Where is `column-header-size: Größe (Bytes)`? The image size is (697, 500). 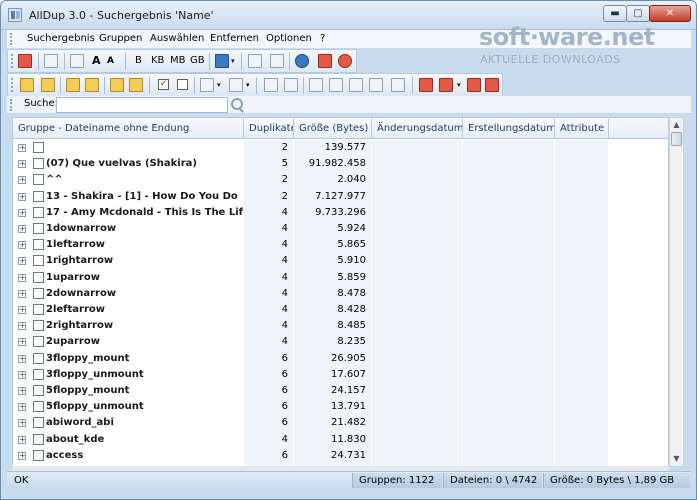 column-header-size: Größe (Bytes) is located at coordinates (333, 128).